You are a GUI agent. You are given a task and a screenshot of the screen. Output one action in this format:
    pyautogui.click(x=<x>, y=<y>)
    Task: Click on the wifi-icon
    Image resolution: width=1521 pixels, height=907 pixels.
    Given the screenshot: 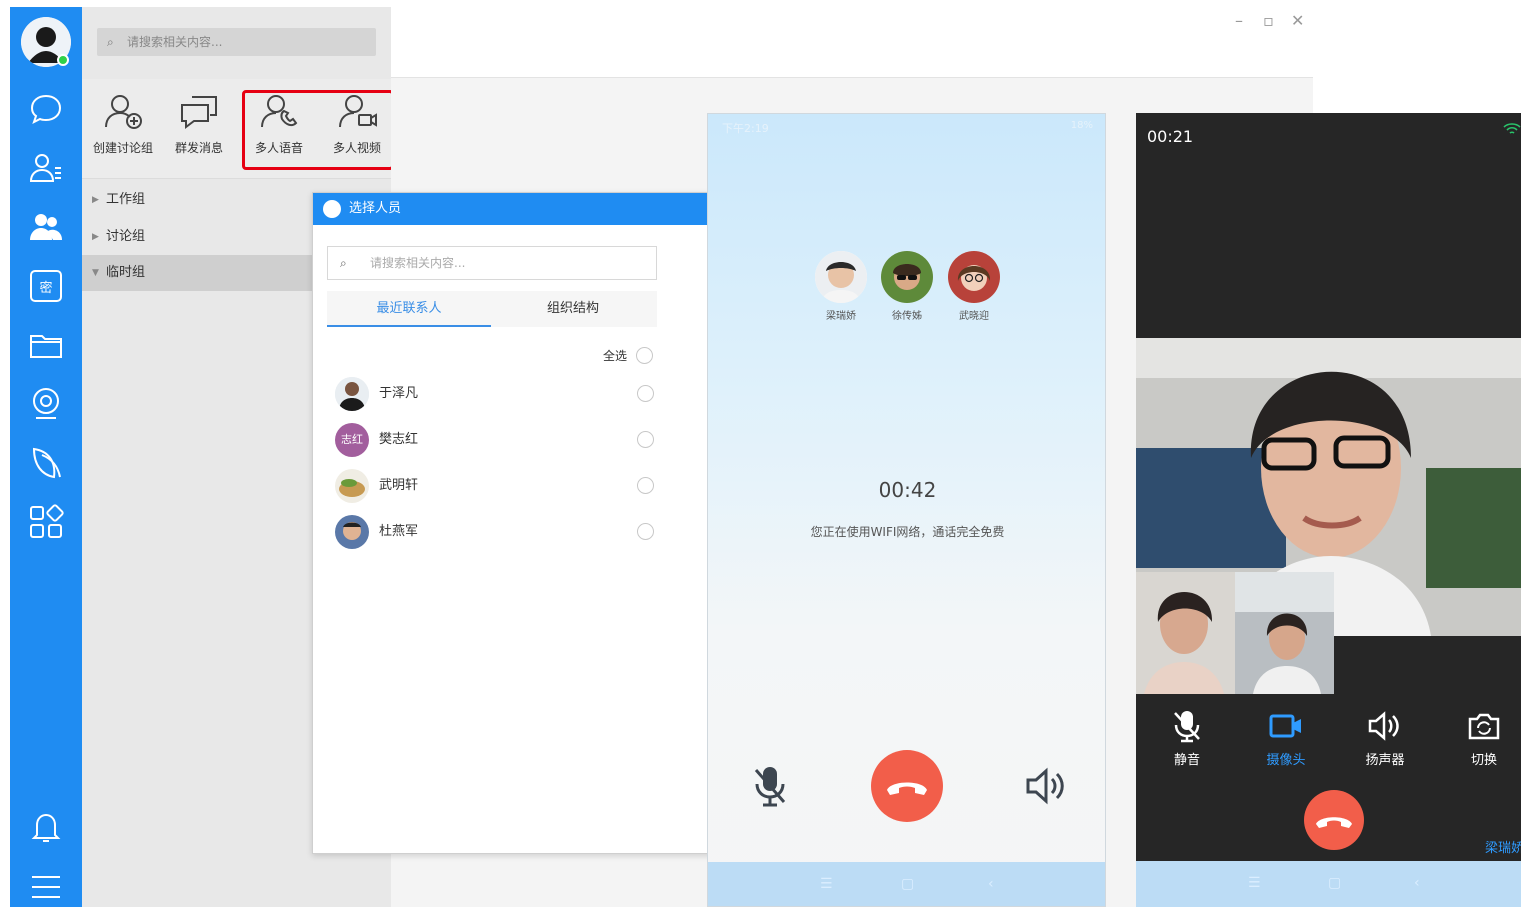 What is the action you would take?
    pyautogui.click(x=1512, y=128)
    